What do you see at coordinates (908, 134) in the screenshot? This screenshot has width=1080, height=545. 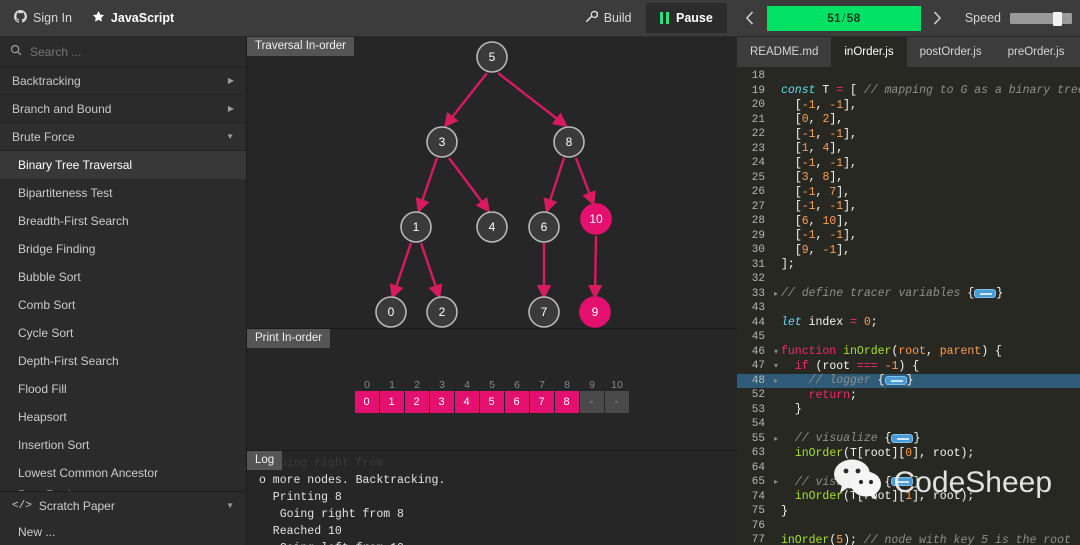 I see `code-line: 22 [-1, -1],` at bounding box center [908, 134].